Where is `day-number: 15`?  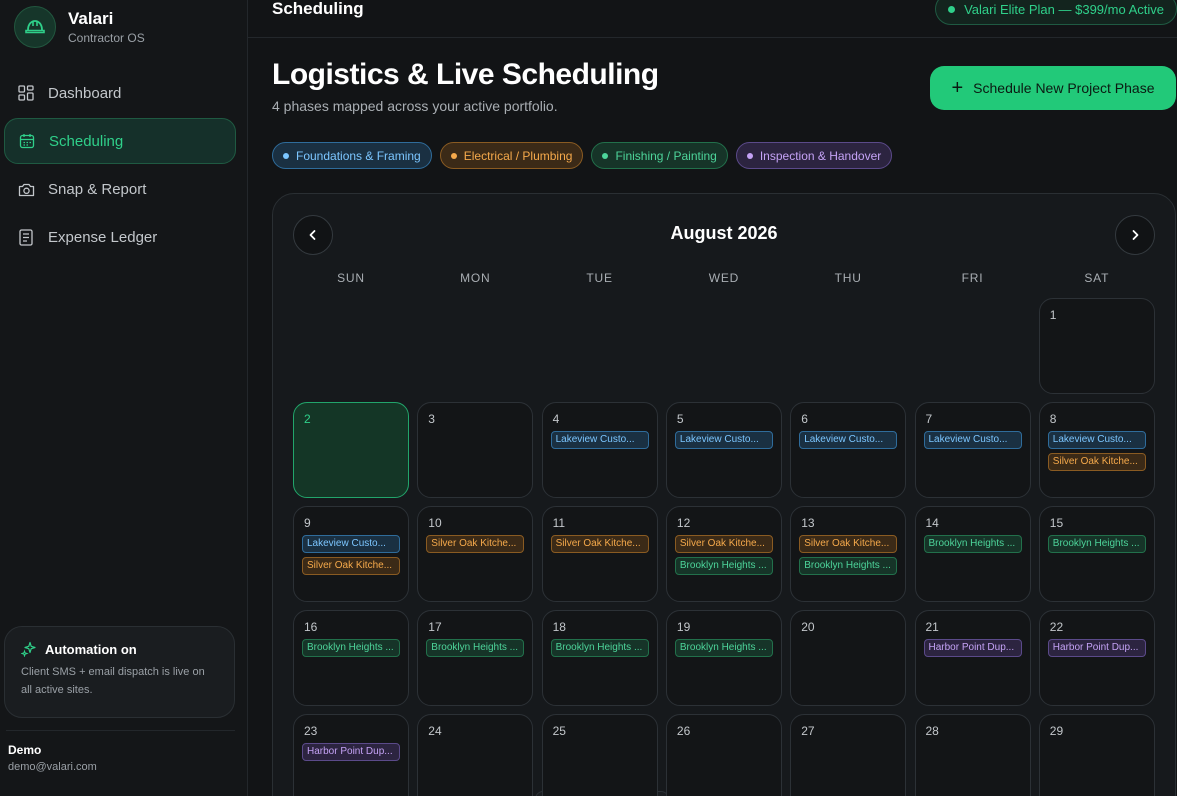 day-number: 15 is located at coordinates (1056, 523).